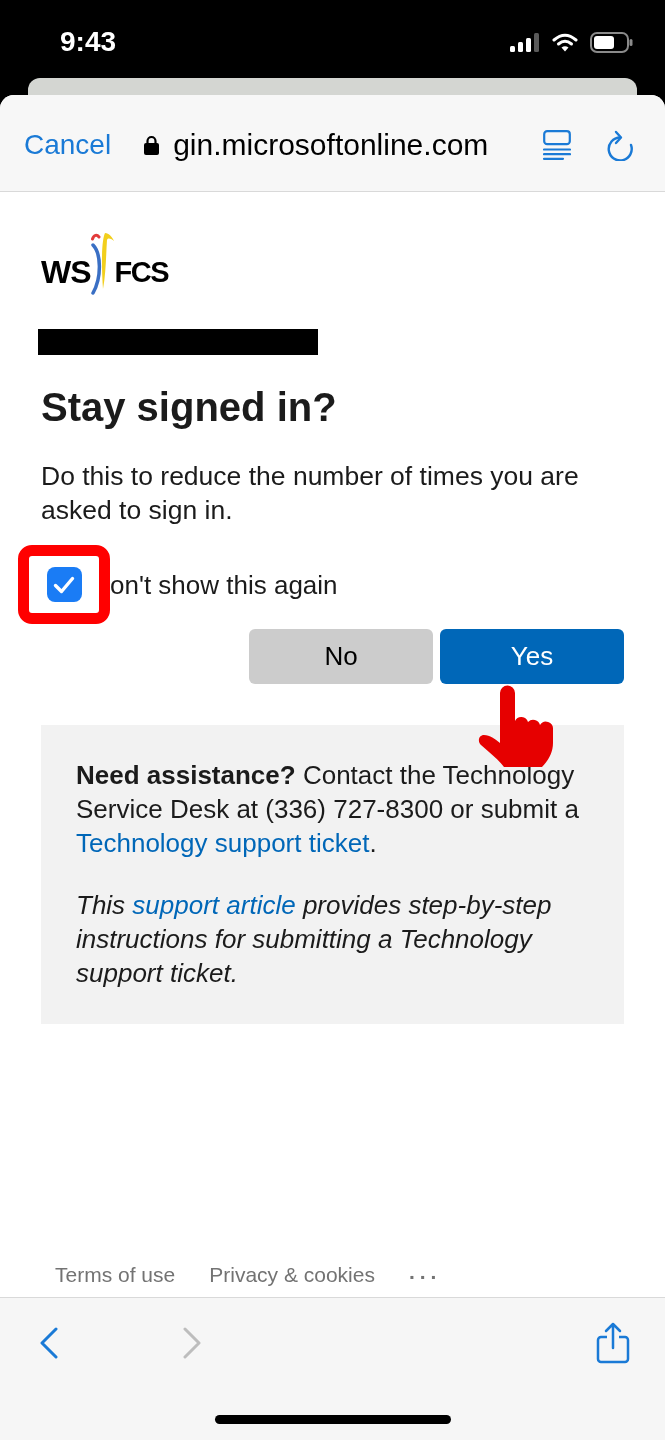  I want to click on wifi-icon, so click(565, 42).